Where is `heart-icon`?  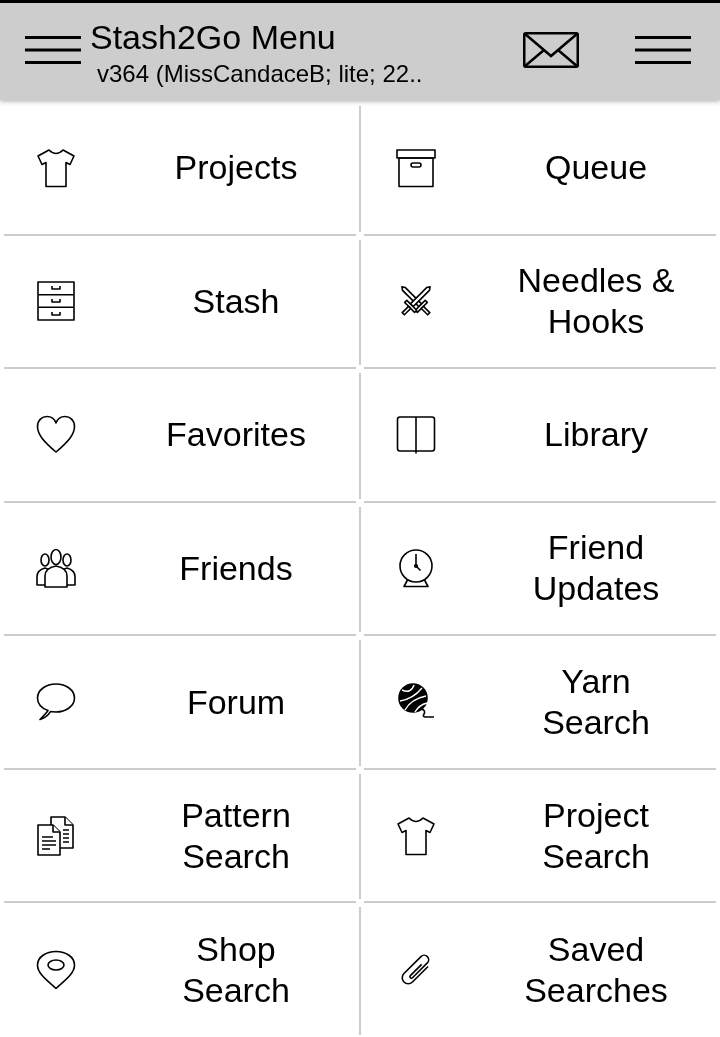
heart-icon is located at coordinates (56, 434).